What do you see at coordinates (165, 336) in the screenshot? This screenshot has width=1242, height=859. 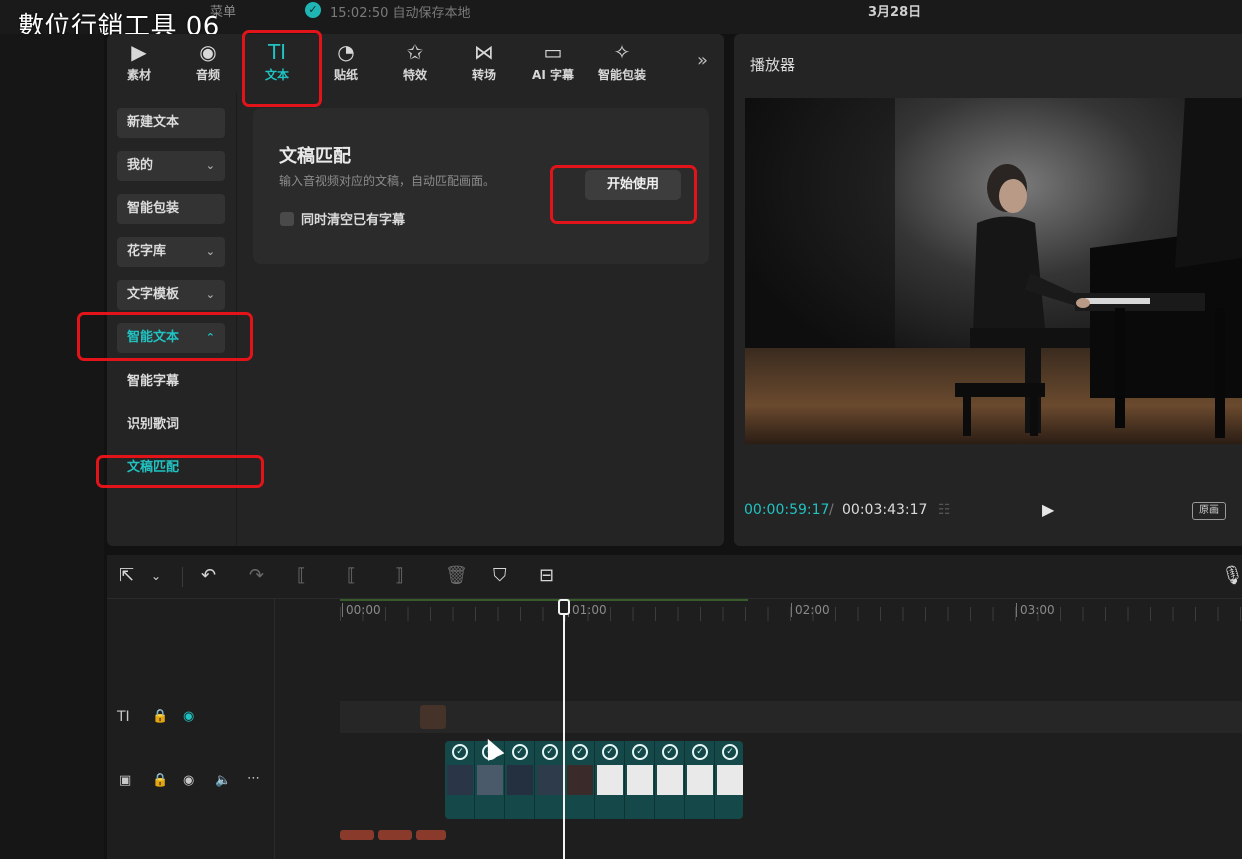 I see `annotation-smart-text` at bounding box center [165, 336].